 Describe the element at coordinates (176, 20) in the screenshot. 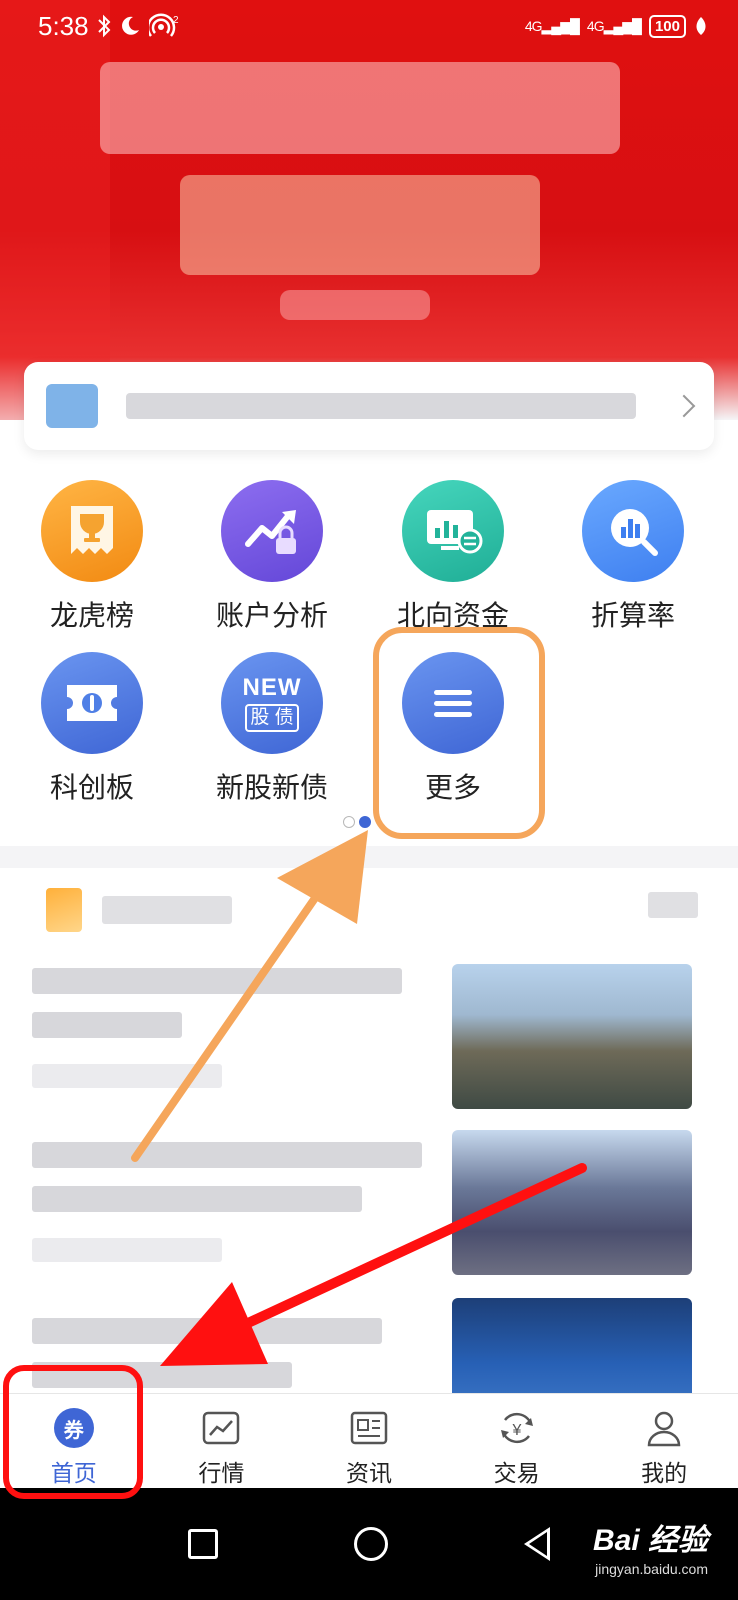

I see `svg-text: 2` at that location.